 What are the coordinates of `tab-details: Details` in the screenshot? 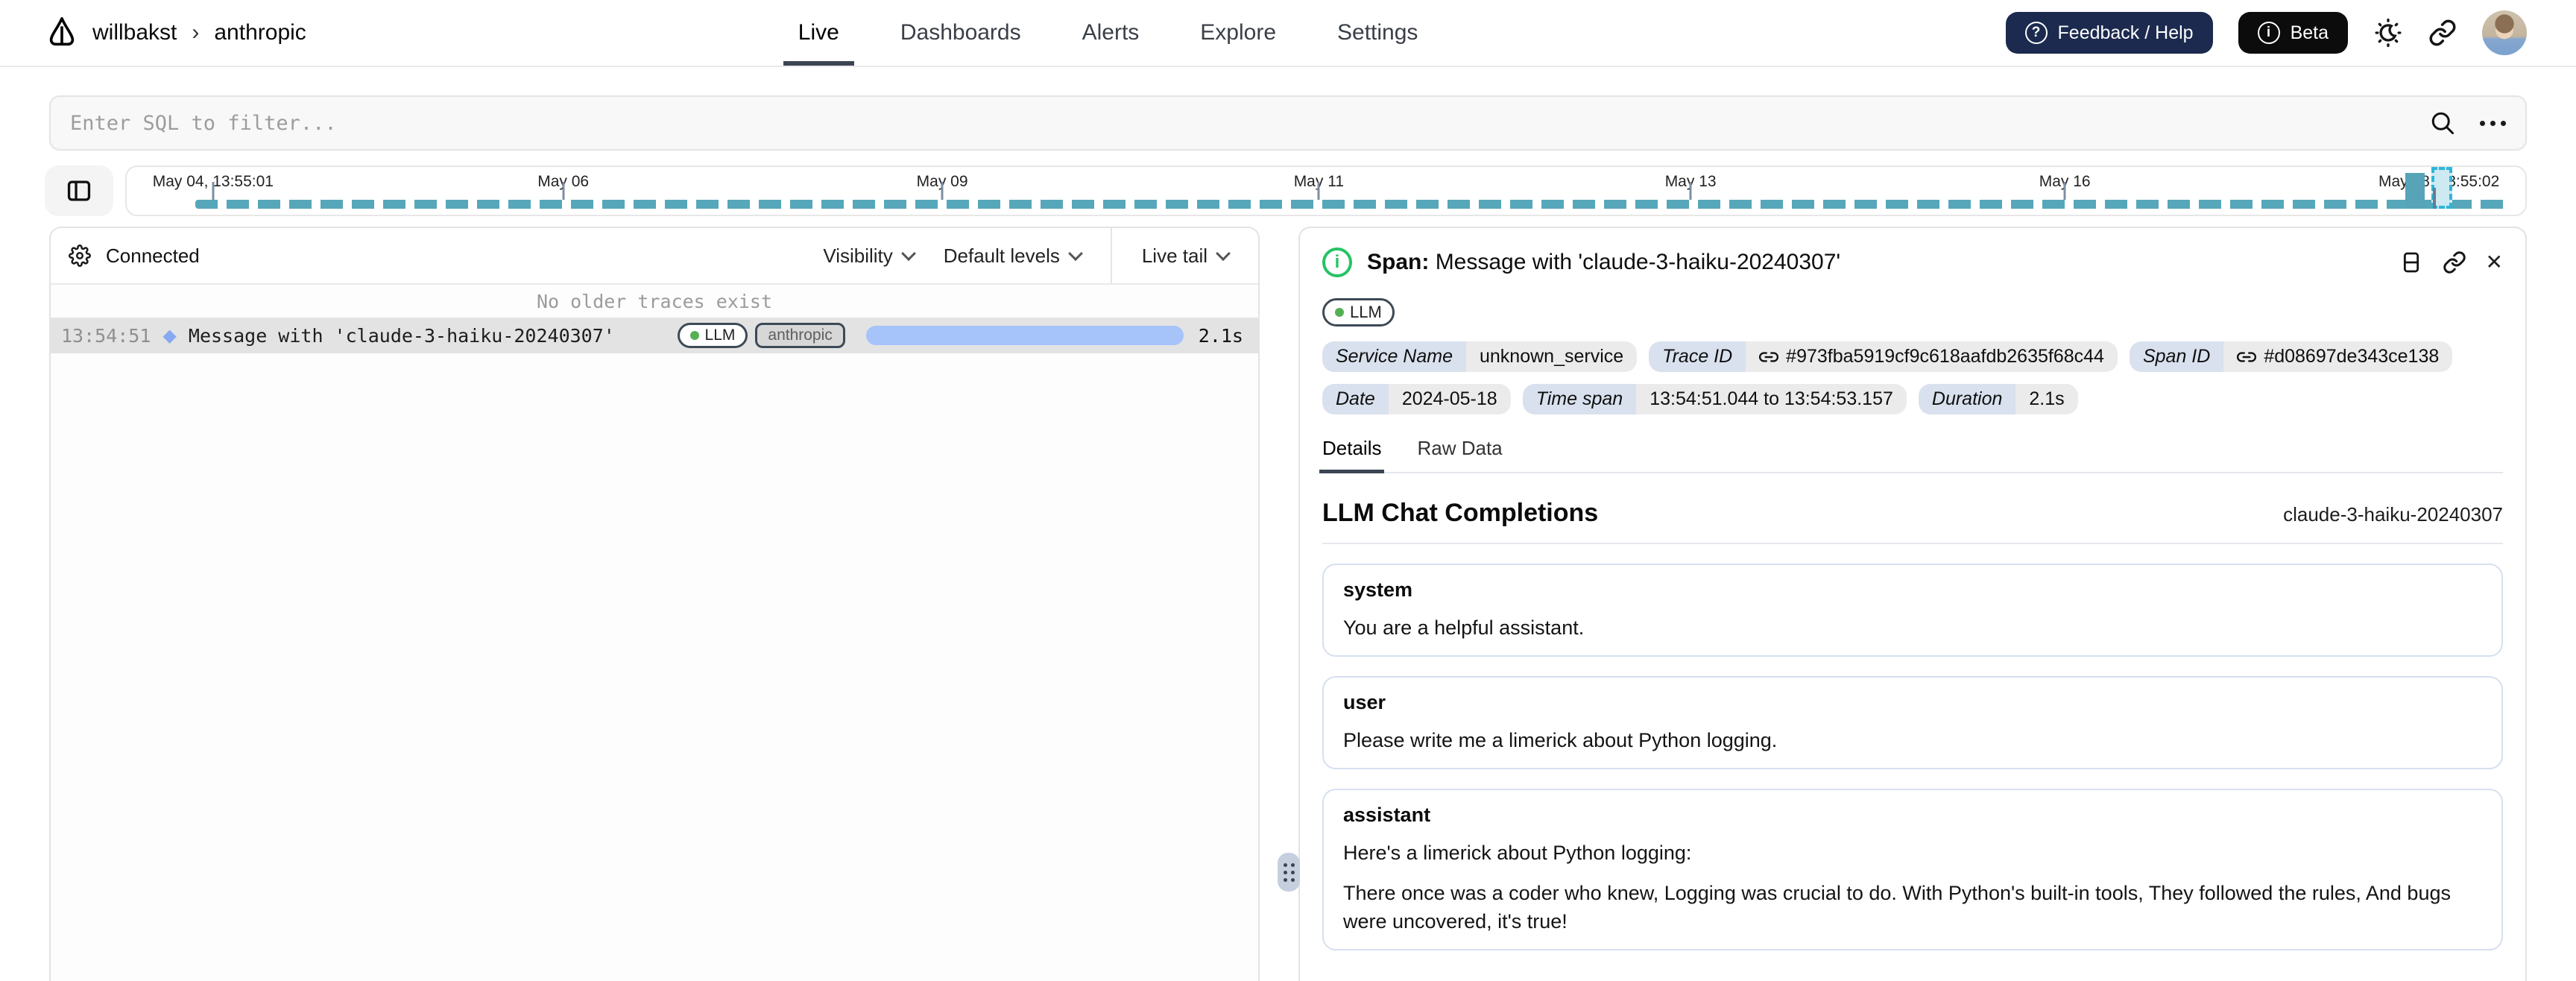 It's located at (1351, 455).